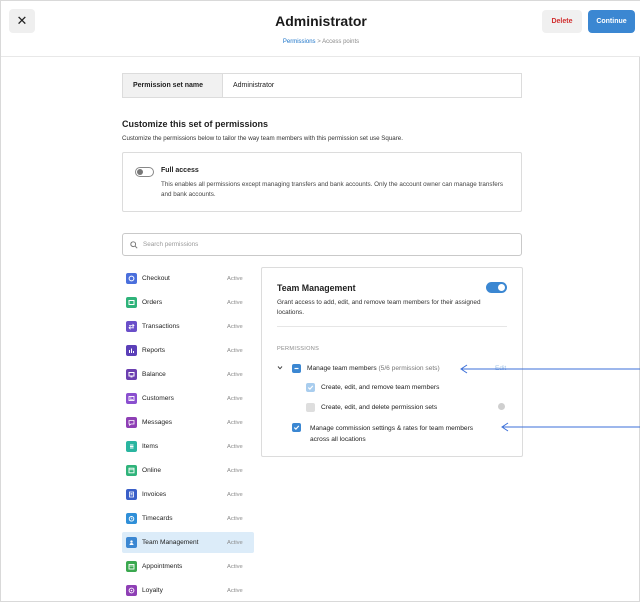  I want to click on breadcrumb-access-points: Access points, so click(340, 42).